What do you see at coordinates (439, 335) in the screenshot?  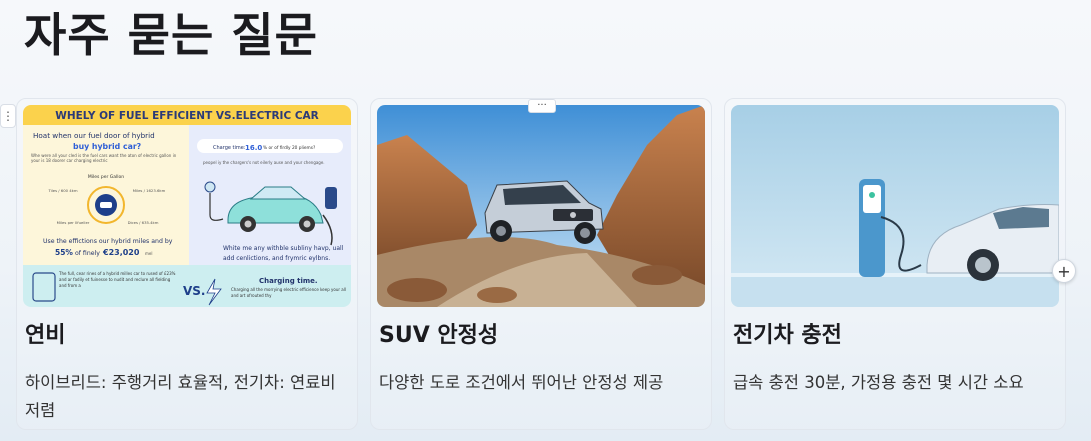 I see `card-title: SUV 안정성` at bounding box center [439, 335].